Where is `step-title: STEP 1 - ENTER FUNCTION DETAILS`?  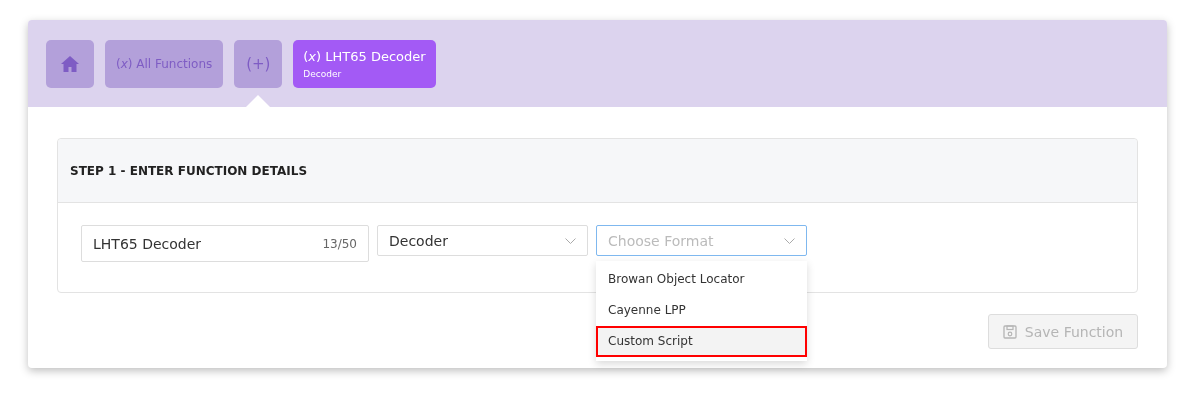 step-title: STEP 1 - ENTER FUNCTION DETAILS is located at coordinates (189, 170).